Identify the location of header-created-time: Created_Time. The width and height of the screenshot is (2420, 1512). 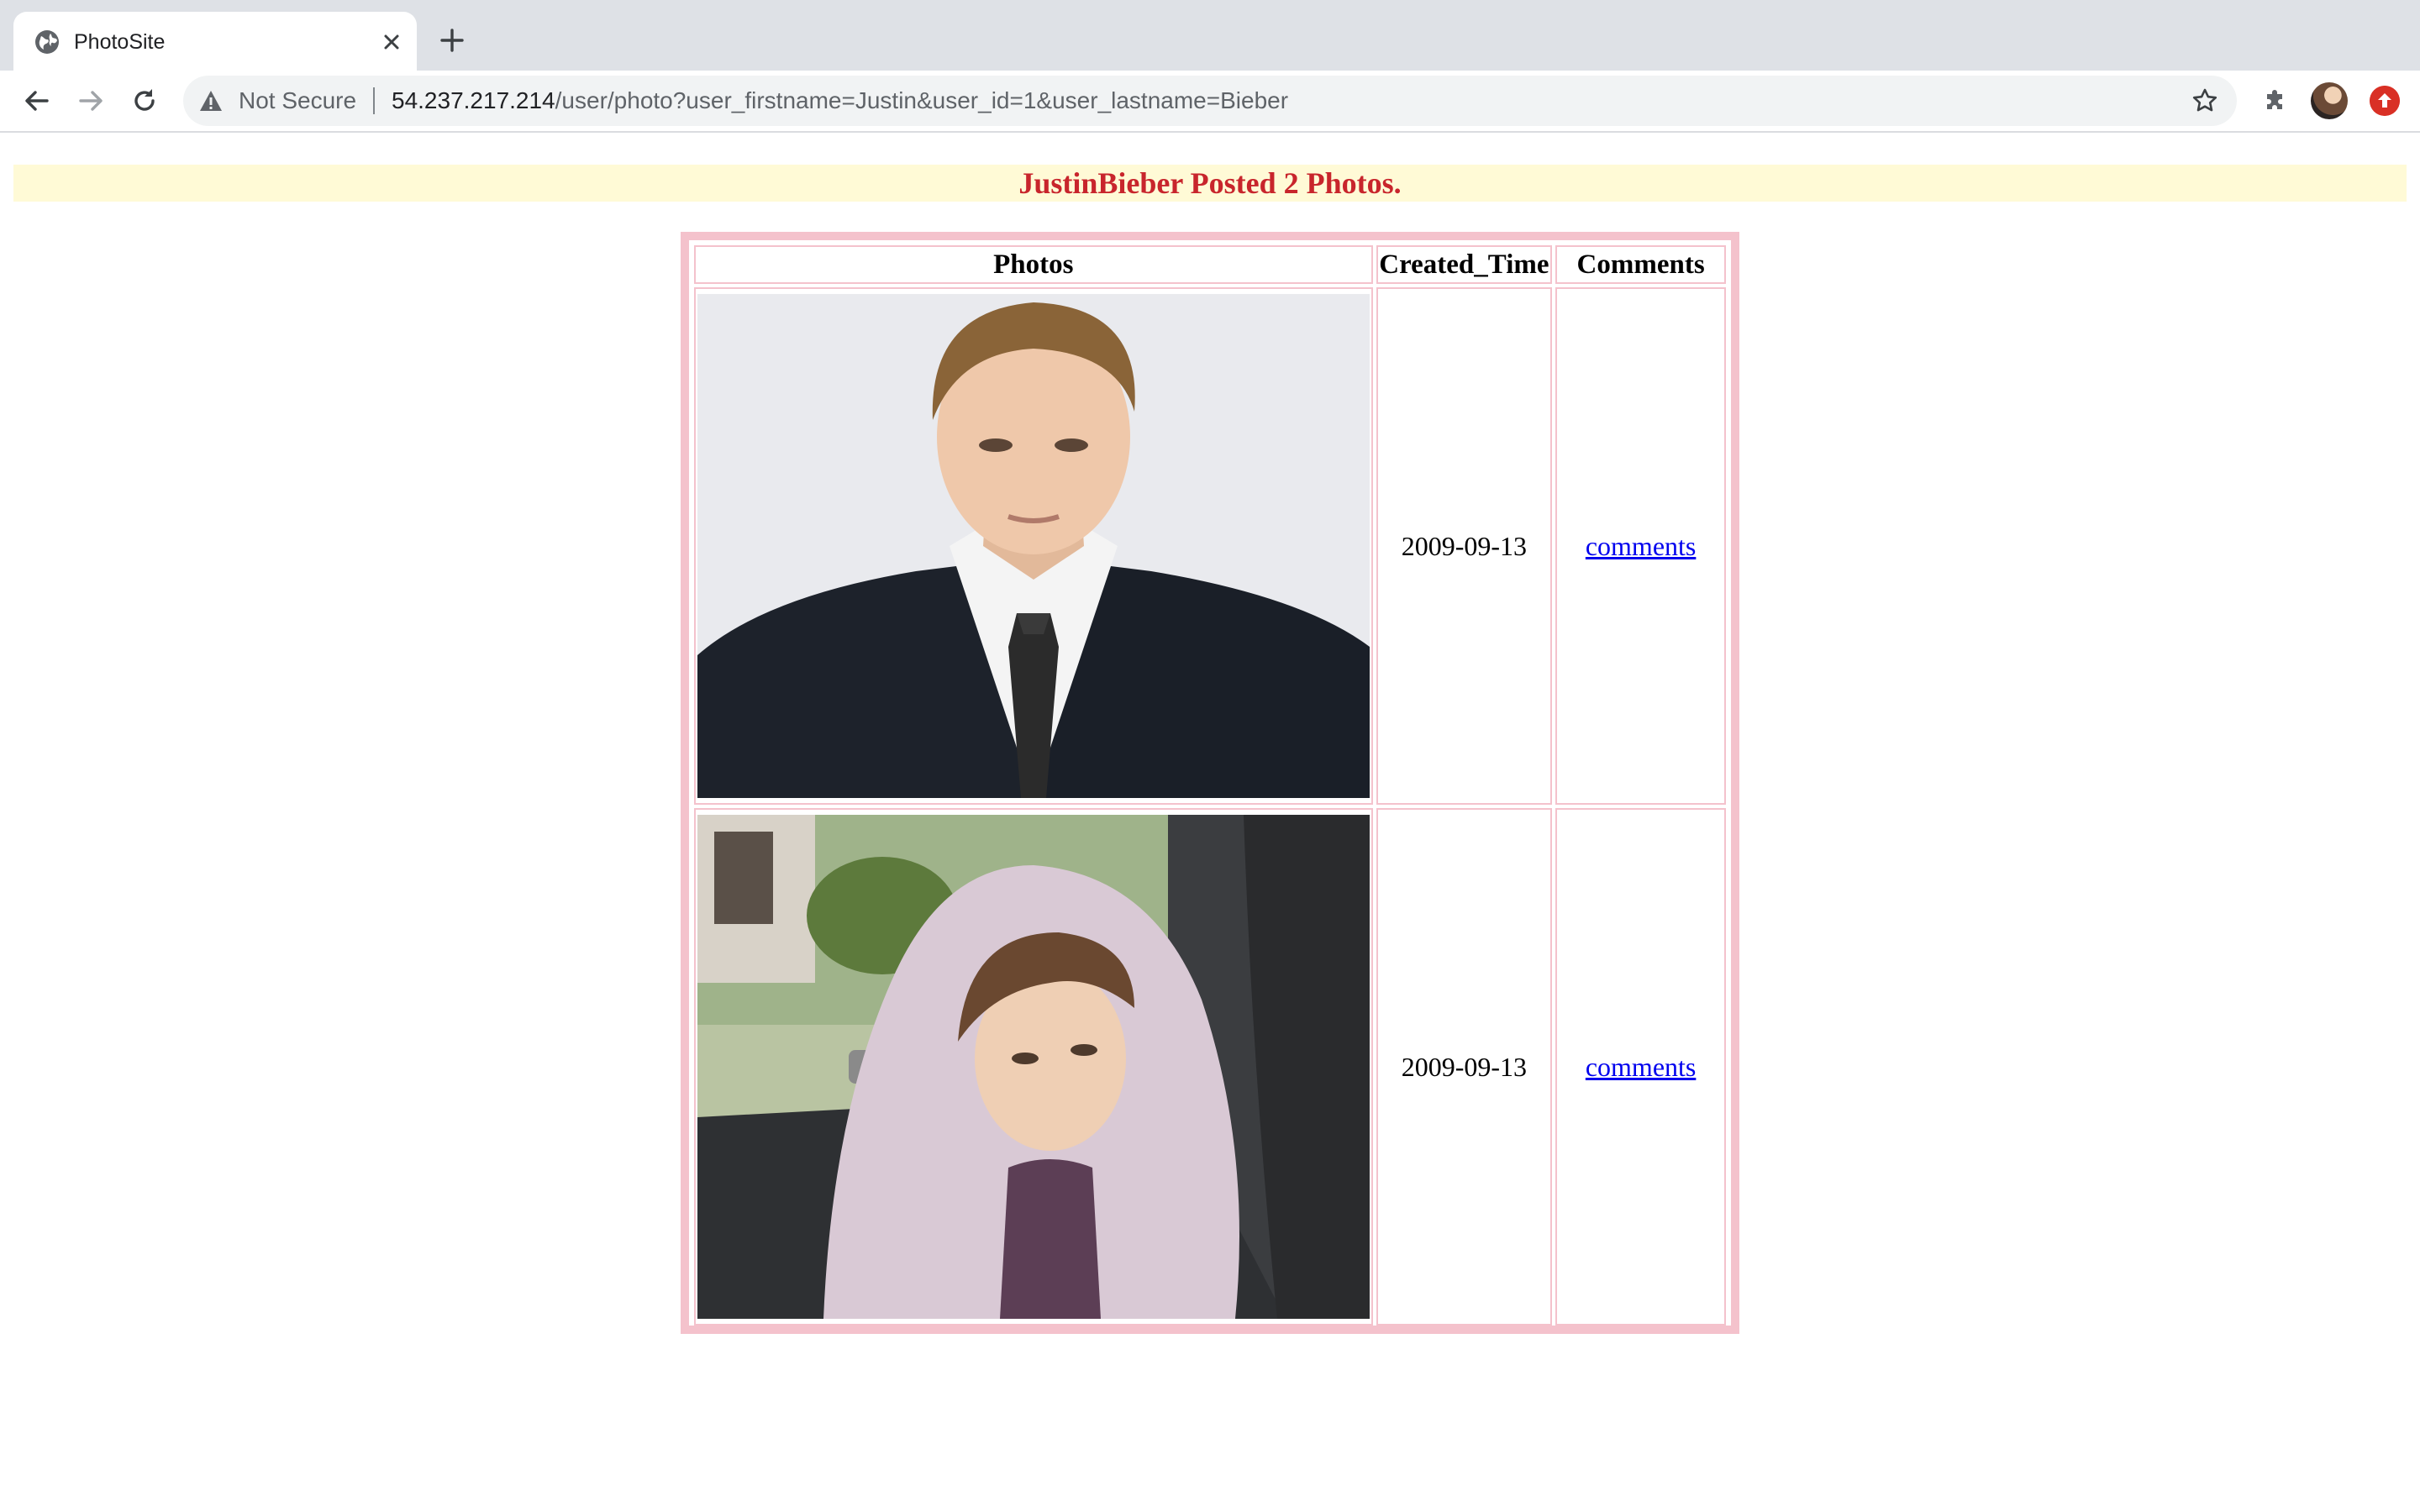
(1465, 264).